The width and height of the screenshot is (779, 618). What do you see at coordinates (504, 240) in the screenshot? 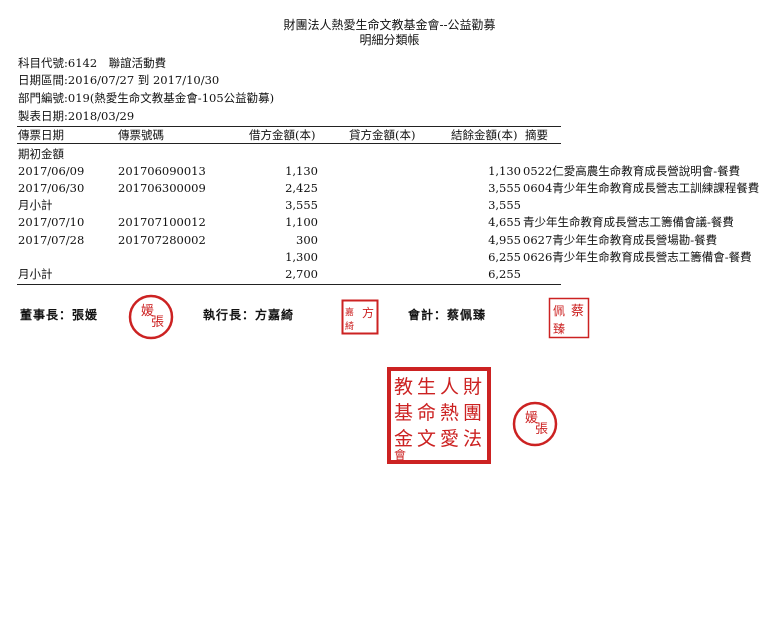
I see `table-cell-balance: 4,955` at bounding box center [504, 240].